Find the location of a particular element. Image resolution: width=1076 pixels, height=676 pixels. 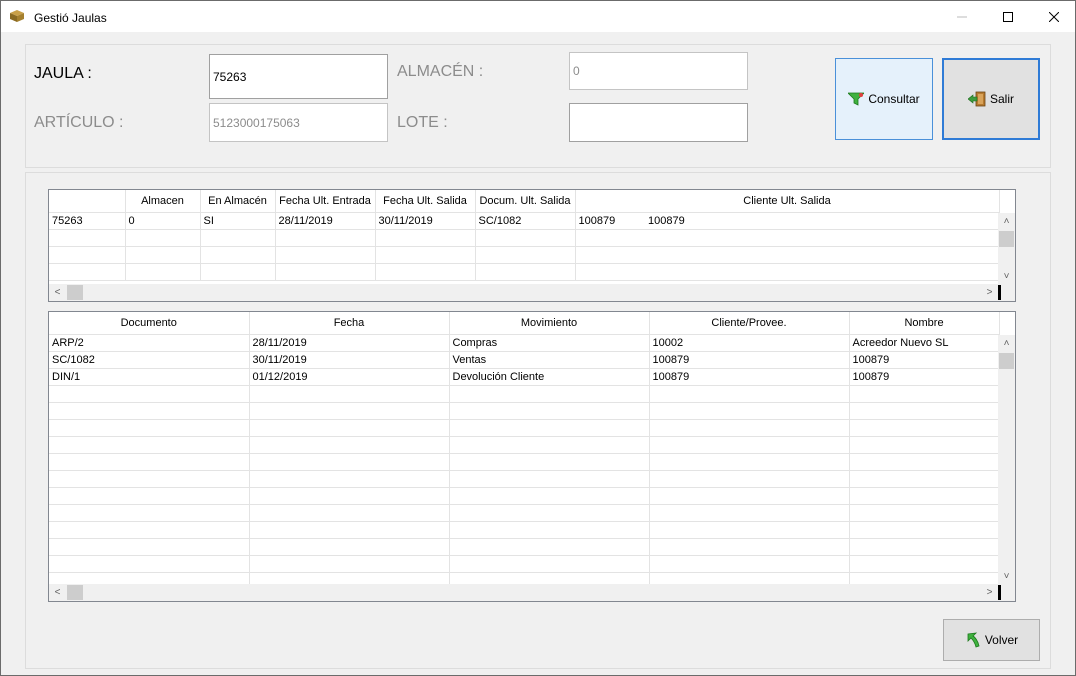

cell-movimiento: Compras is located at coordinates (549, 343).